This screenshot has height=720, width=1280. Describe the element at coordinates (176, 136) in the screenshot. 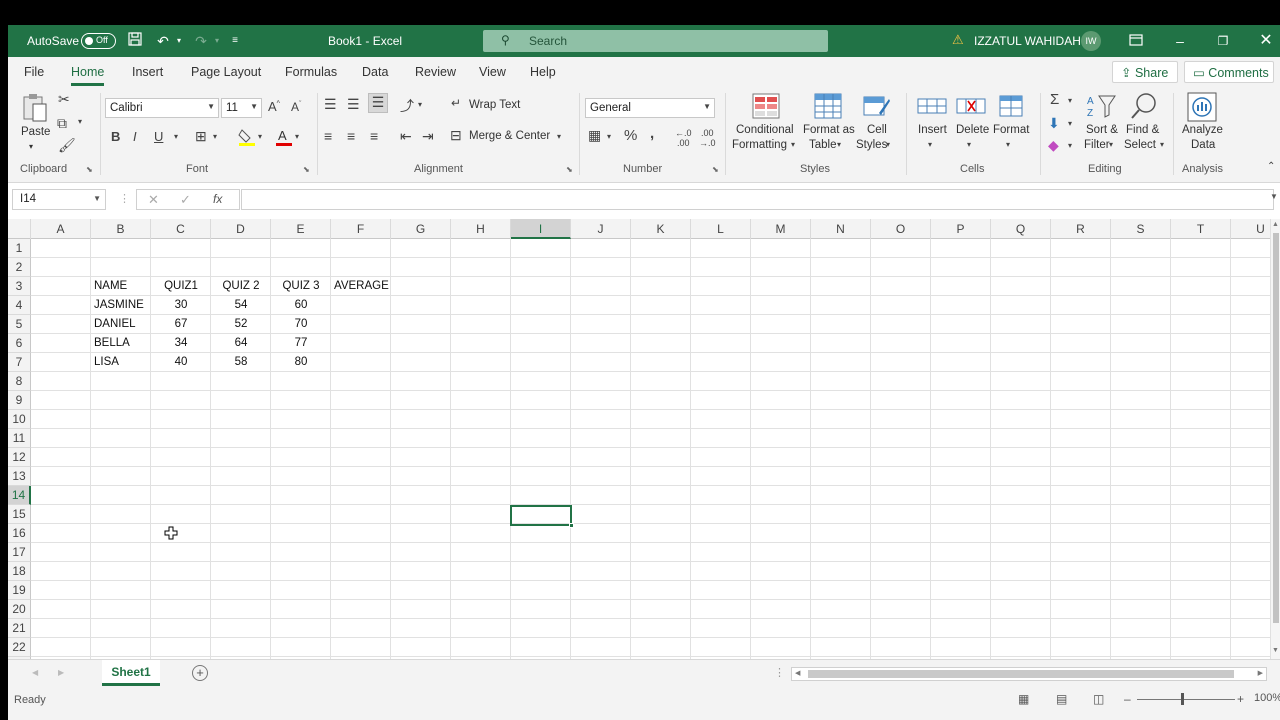

I see `underline-dropdown-icon: ▾` at that location.